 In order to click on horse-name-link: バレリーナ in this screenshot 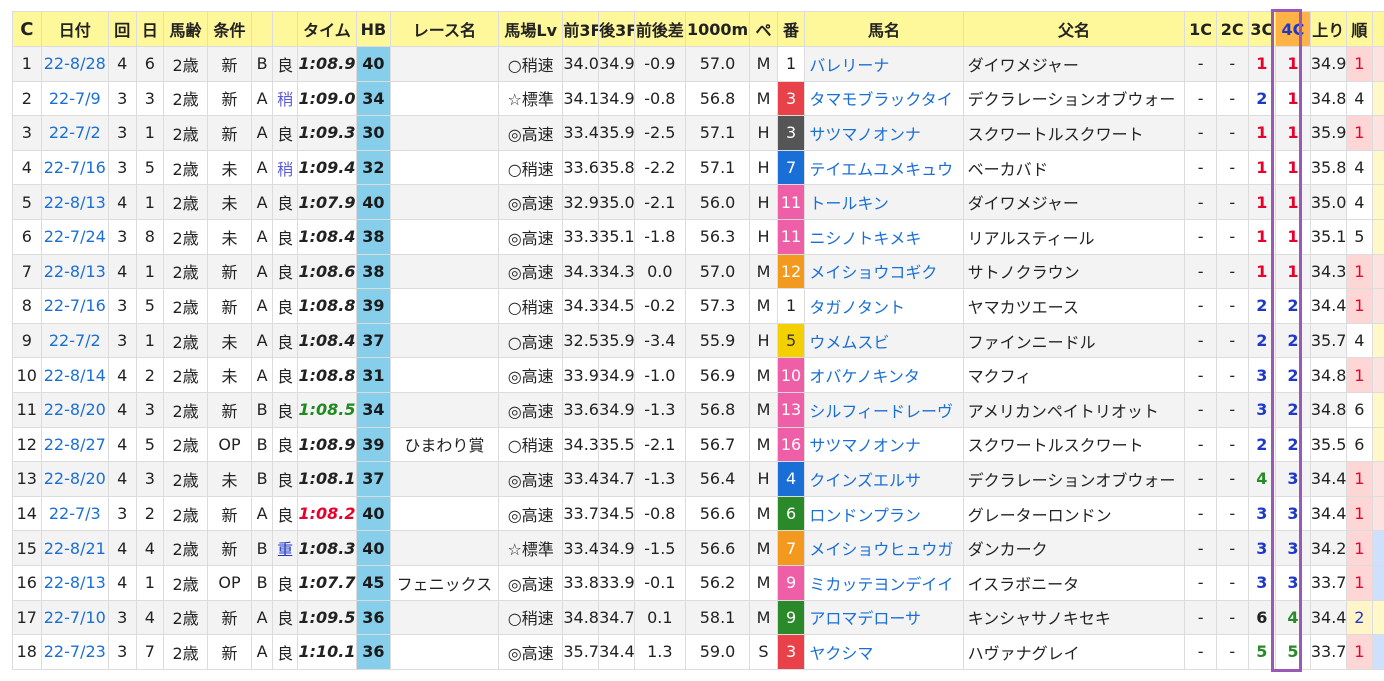, I will do `click(884, 64)`.